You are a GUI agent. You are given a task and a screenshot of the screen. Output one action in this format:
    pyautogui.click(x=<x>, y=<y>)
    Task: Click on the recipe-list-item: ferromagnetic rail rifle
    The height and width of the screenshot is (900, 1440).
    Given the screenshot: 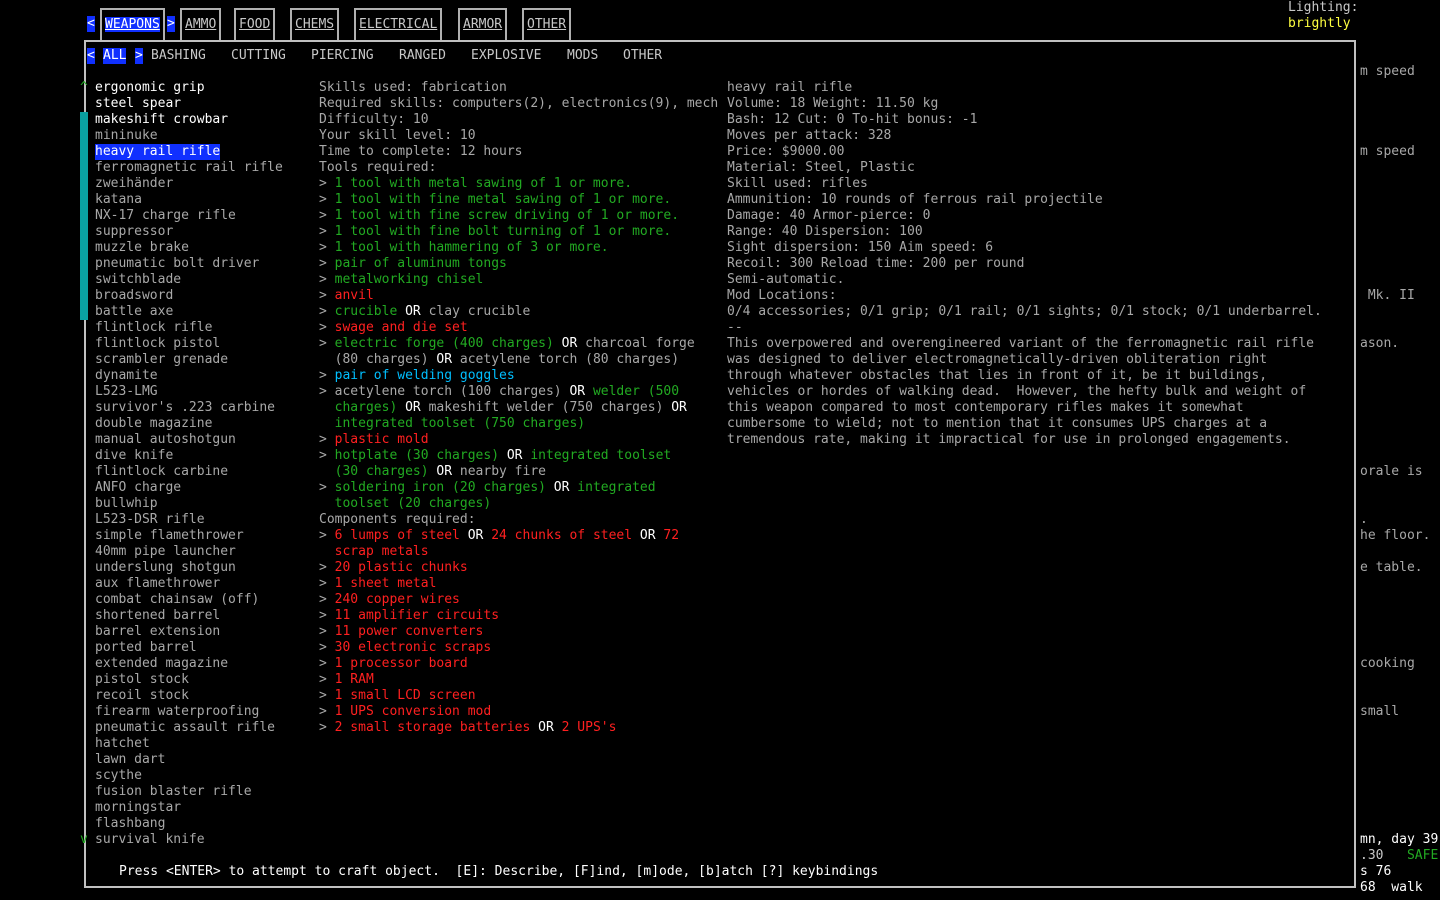 What is the action you would take?
    pyautogui.click(x=189, y=168)
    